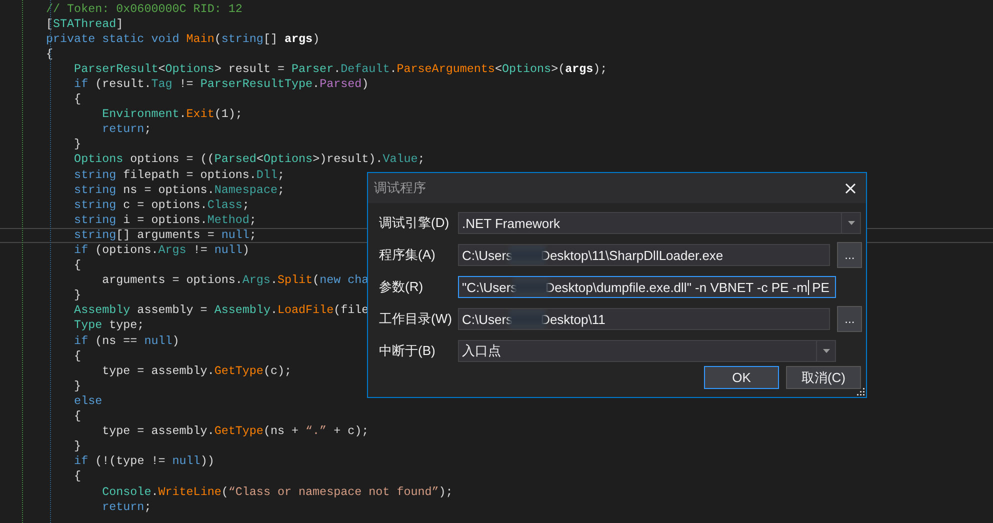 The height and width of the screenshot is (523, 993). What do you see at coordinates (860, 391) in the screenshot?
I see `resize-grip-icon` at bounding box center [860, 391].